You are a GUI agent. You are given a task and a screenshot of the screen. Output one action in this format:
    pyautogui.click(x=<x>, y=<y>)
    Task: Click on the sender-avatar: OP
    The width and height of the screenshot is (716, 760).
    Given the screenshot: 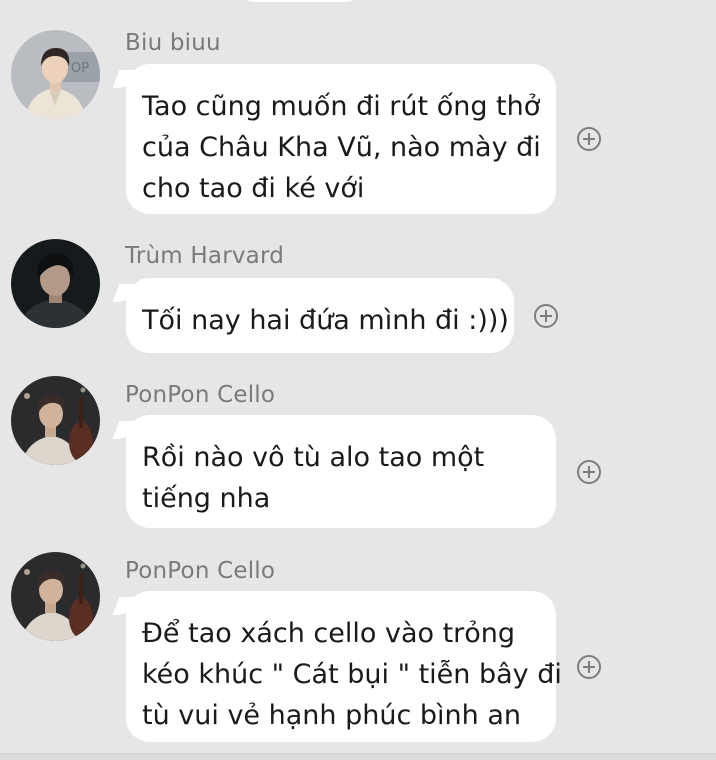 What is the action you would take?
    pyautogui.click(x=55, y=74)
    